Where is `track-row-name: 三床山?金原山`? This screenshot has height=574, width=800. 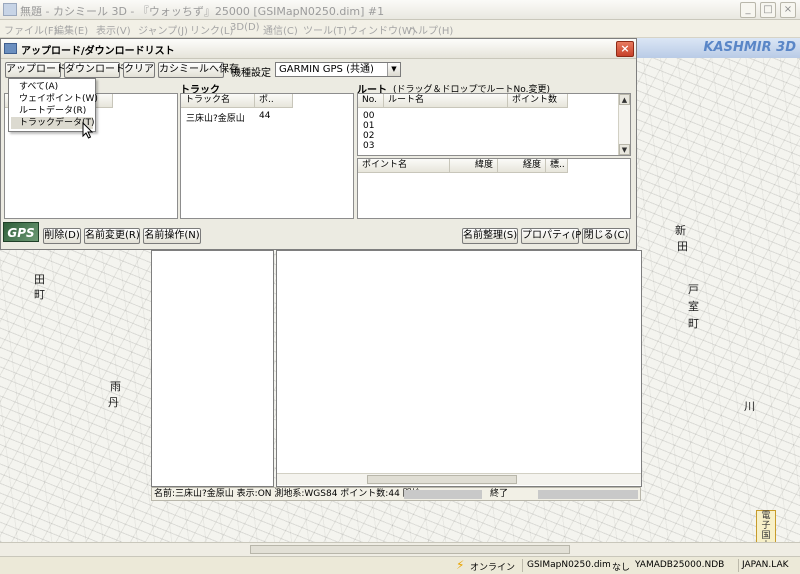 track-row-name: 三床山?金原山 is located at coordinates (215, 117).